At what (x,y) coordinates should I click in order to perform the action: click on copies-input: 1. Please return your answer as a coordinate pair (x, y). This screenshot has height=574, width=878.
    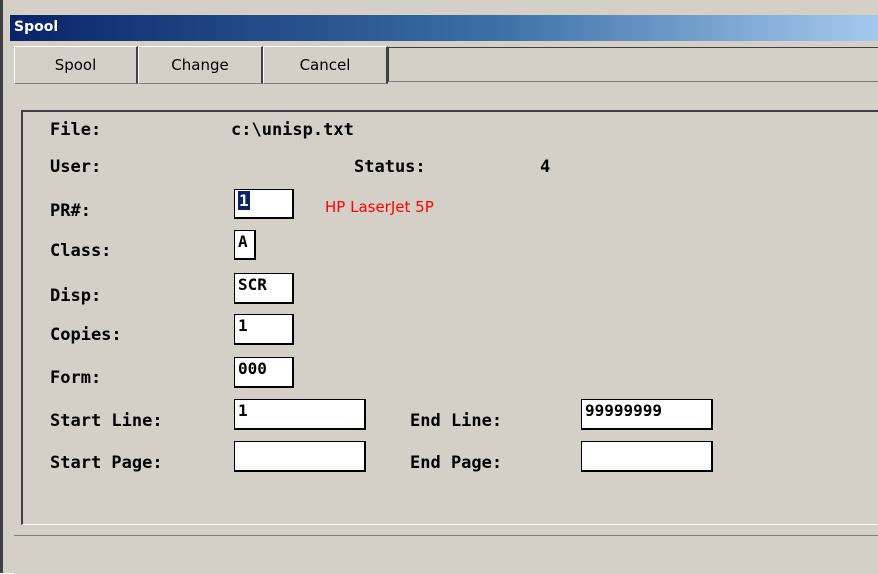
    Looking at the image, I should click on (264, 329).